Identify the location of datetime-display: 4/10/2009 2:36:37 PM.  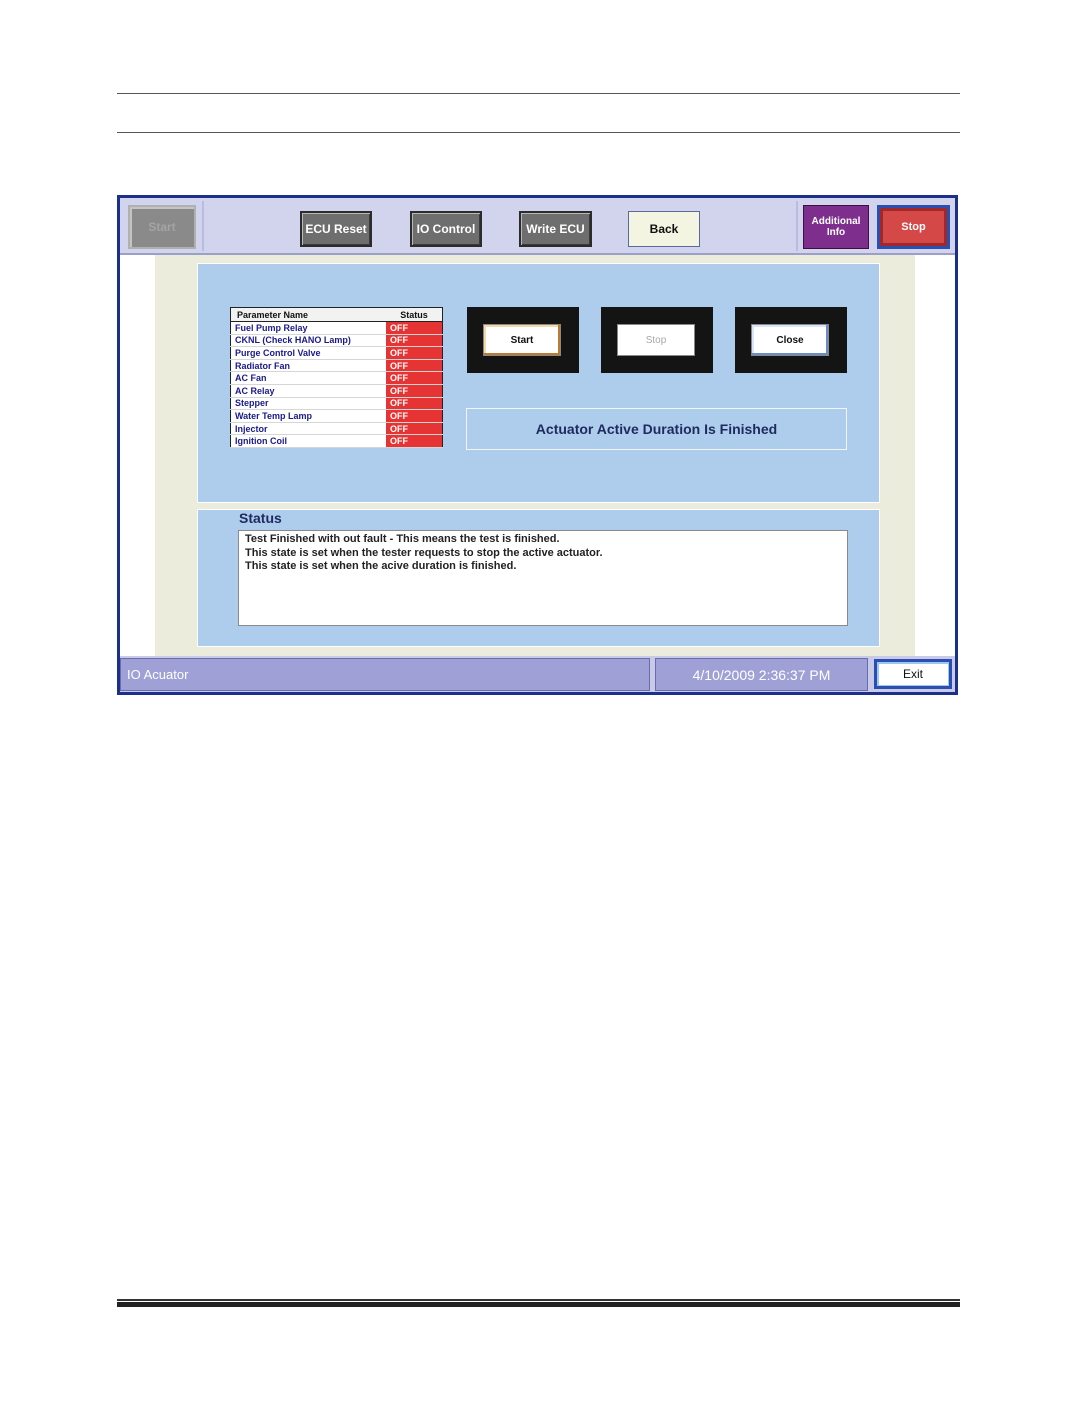
(761, 674).